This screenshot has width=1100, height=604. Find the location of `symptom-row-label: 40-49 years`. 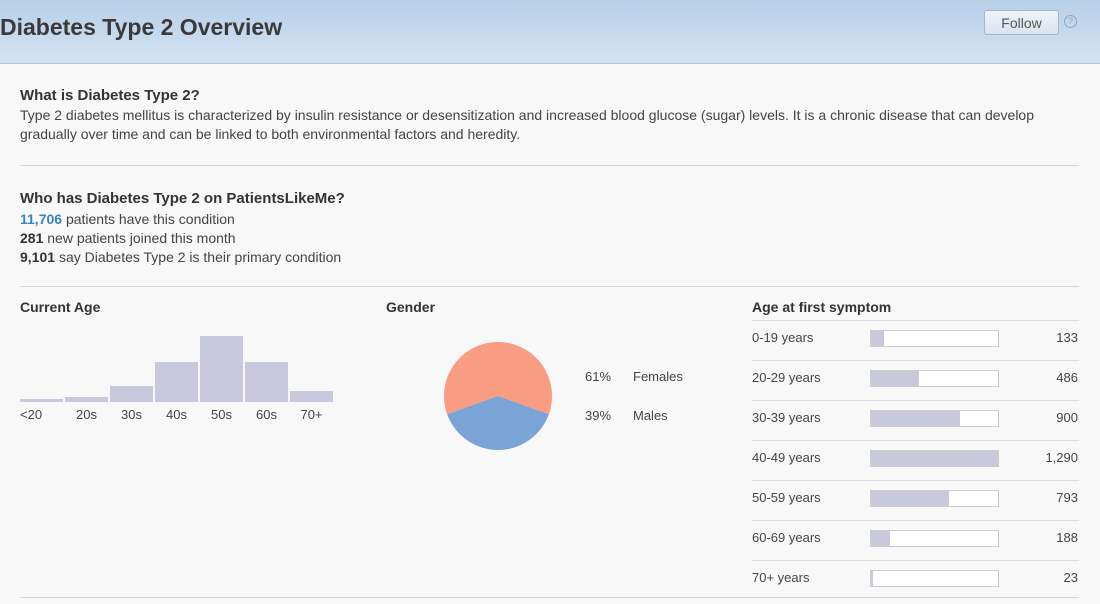

symptom-row-label: 40-49 years is located at coordinates (786, 457).